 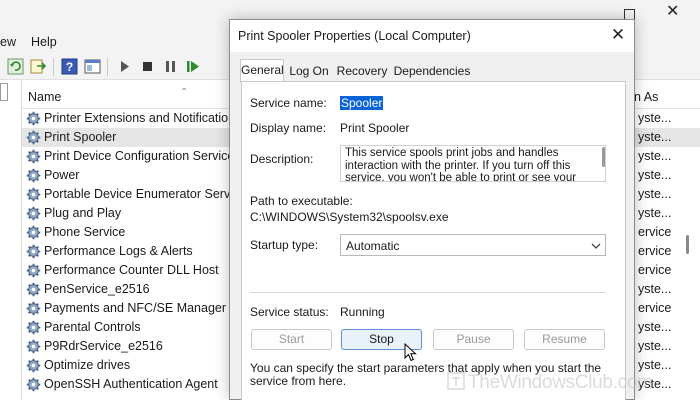 What do you see at coordinates (92, 66) in the screenshot?
I see `properties-icon` at bounding box center [92, 66].